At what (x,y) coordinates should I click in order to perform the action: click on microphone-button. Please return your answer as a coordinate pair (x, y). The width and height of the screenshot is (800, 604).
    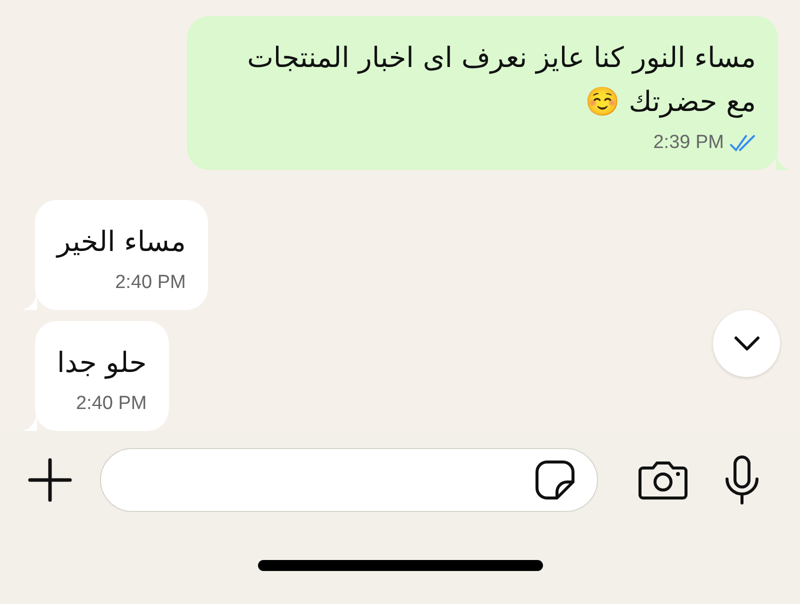
    Looking at the image, I should click on (742, 480).